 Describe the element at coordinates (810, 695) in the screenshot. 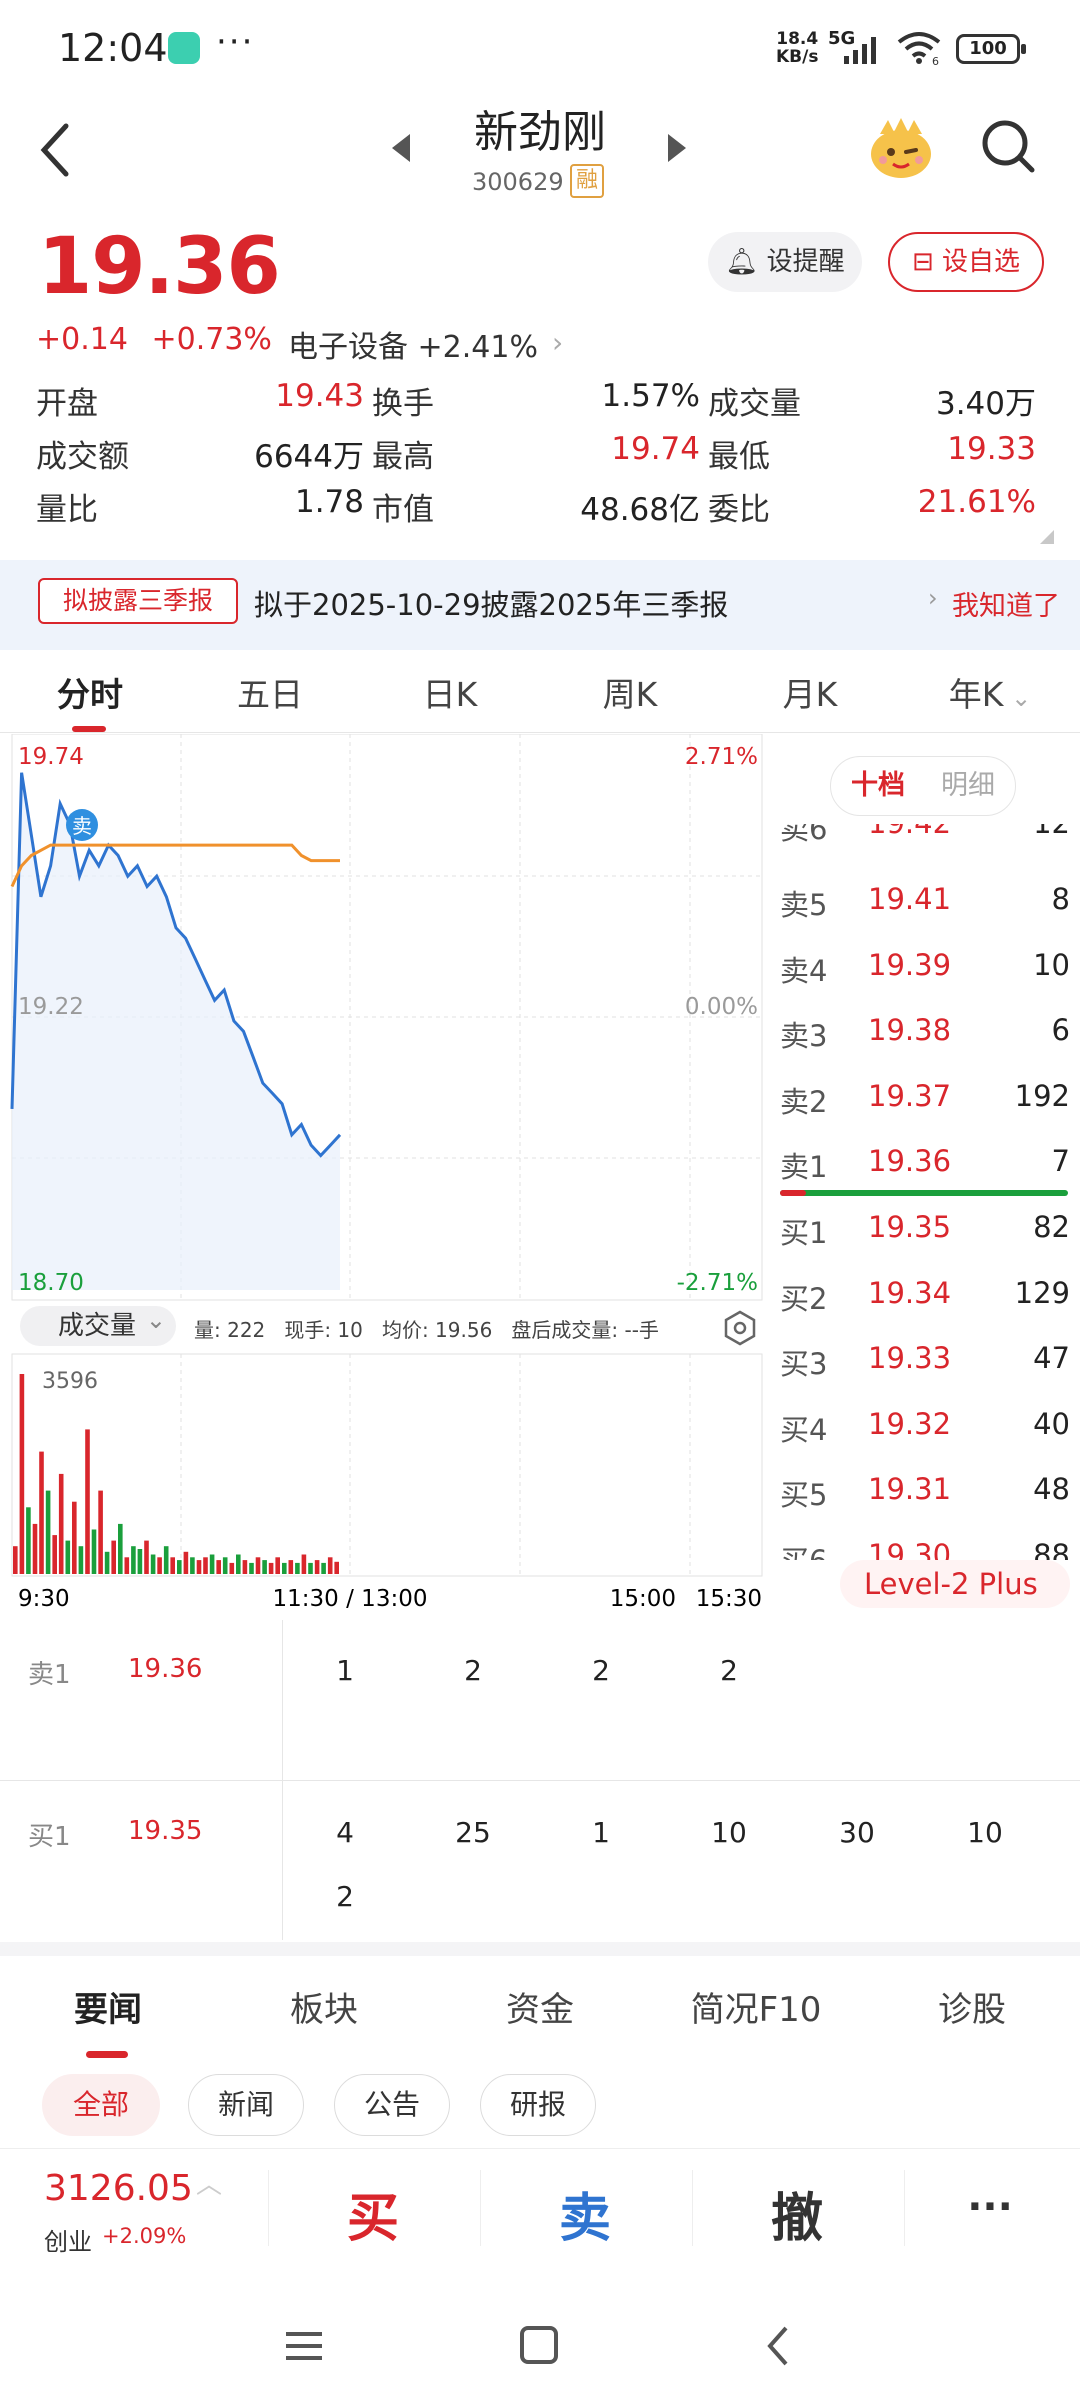

I see `chart-tab: 月K` at that location.